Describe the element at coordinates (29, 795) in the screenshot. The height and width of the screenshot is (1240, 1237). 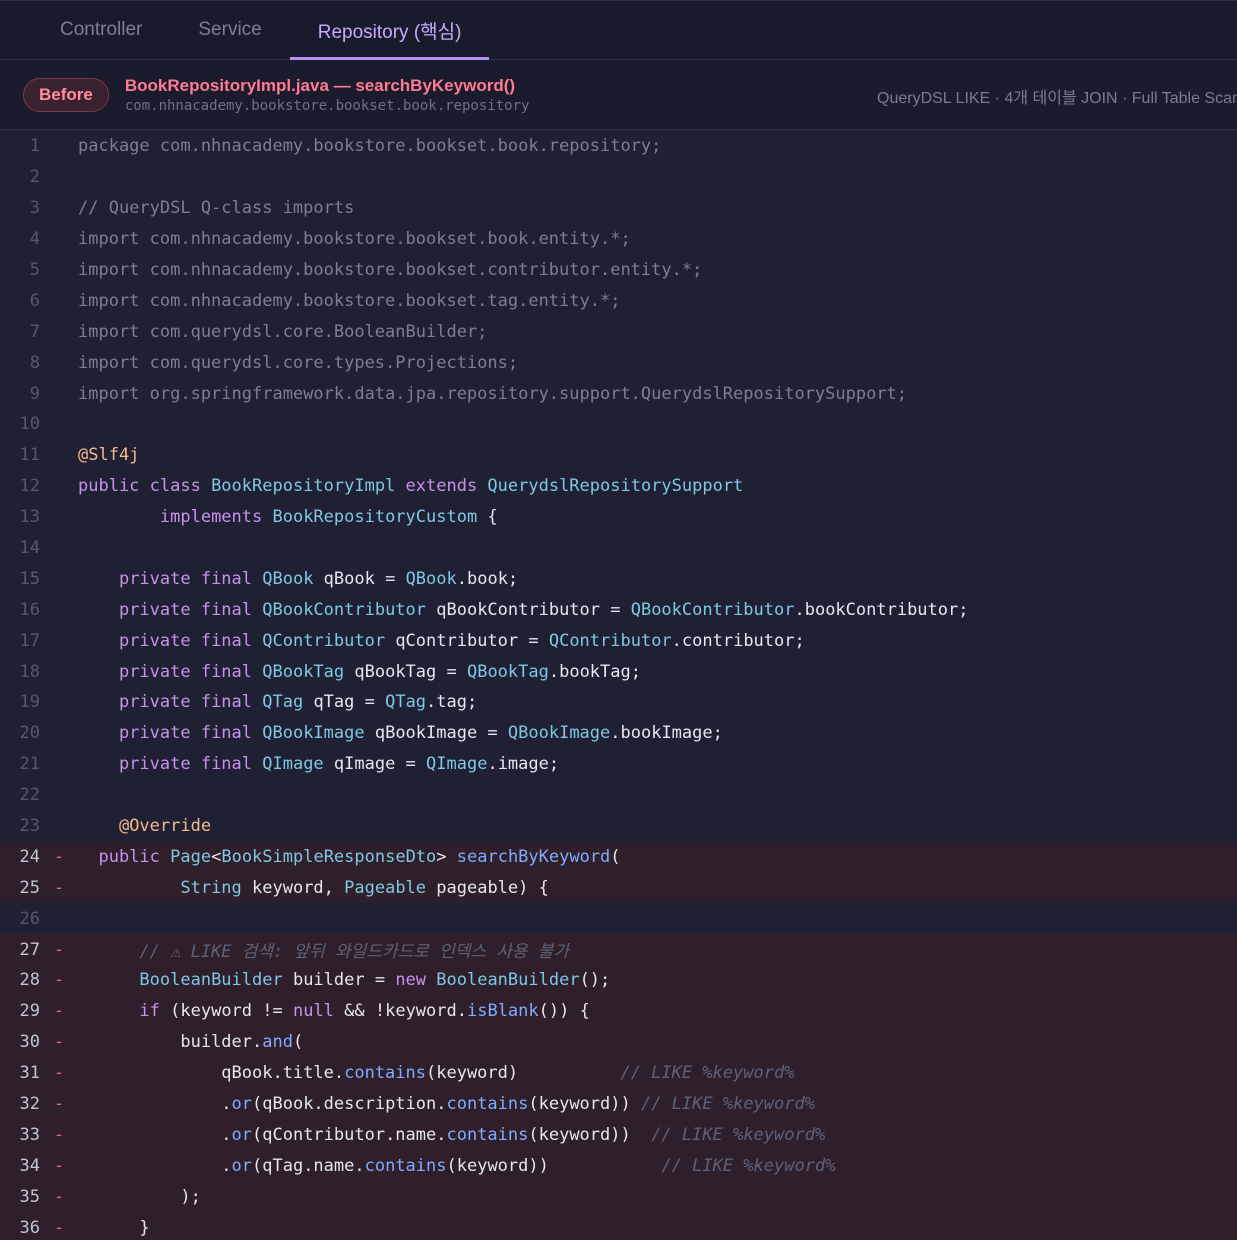
I see `line-number: 22` at that location.